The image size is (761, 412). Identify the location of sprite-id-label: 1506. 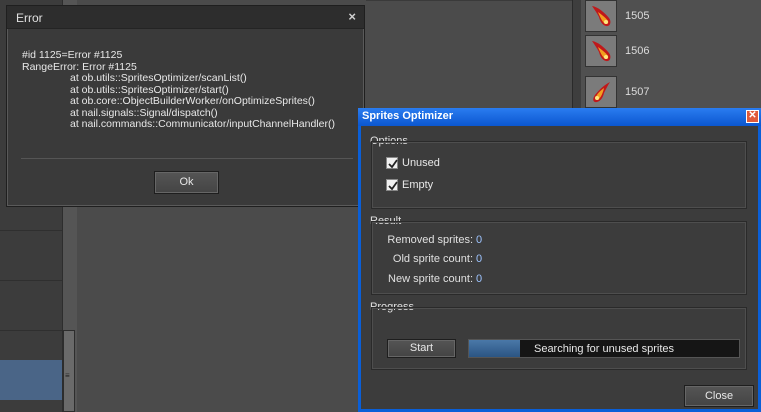
(637, 51).